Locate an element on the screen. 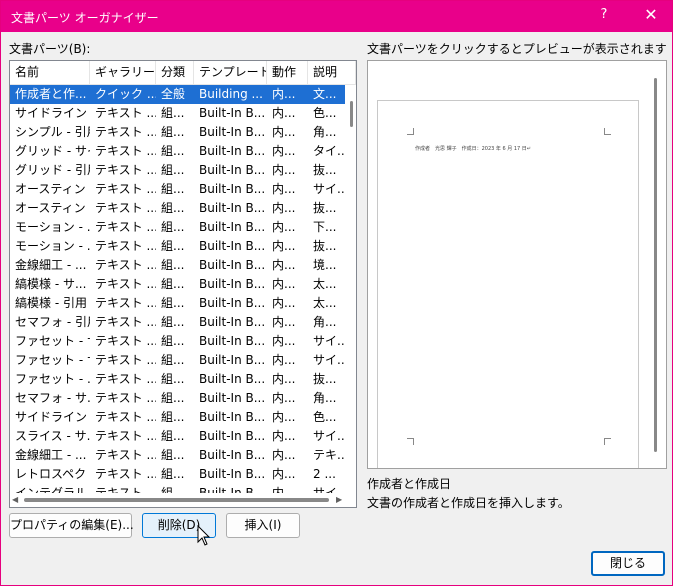 The image size is (673, 586). part-description: 文書の作成者と作成日を挿入します。 is located at coordinates (468, 503).